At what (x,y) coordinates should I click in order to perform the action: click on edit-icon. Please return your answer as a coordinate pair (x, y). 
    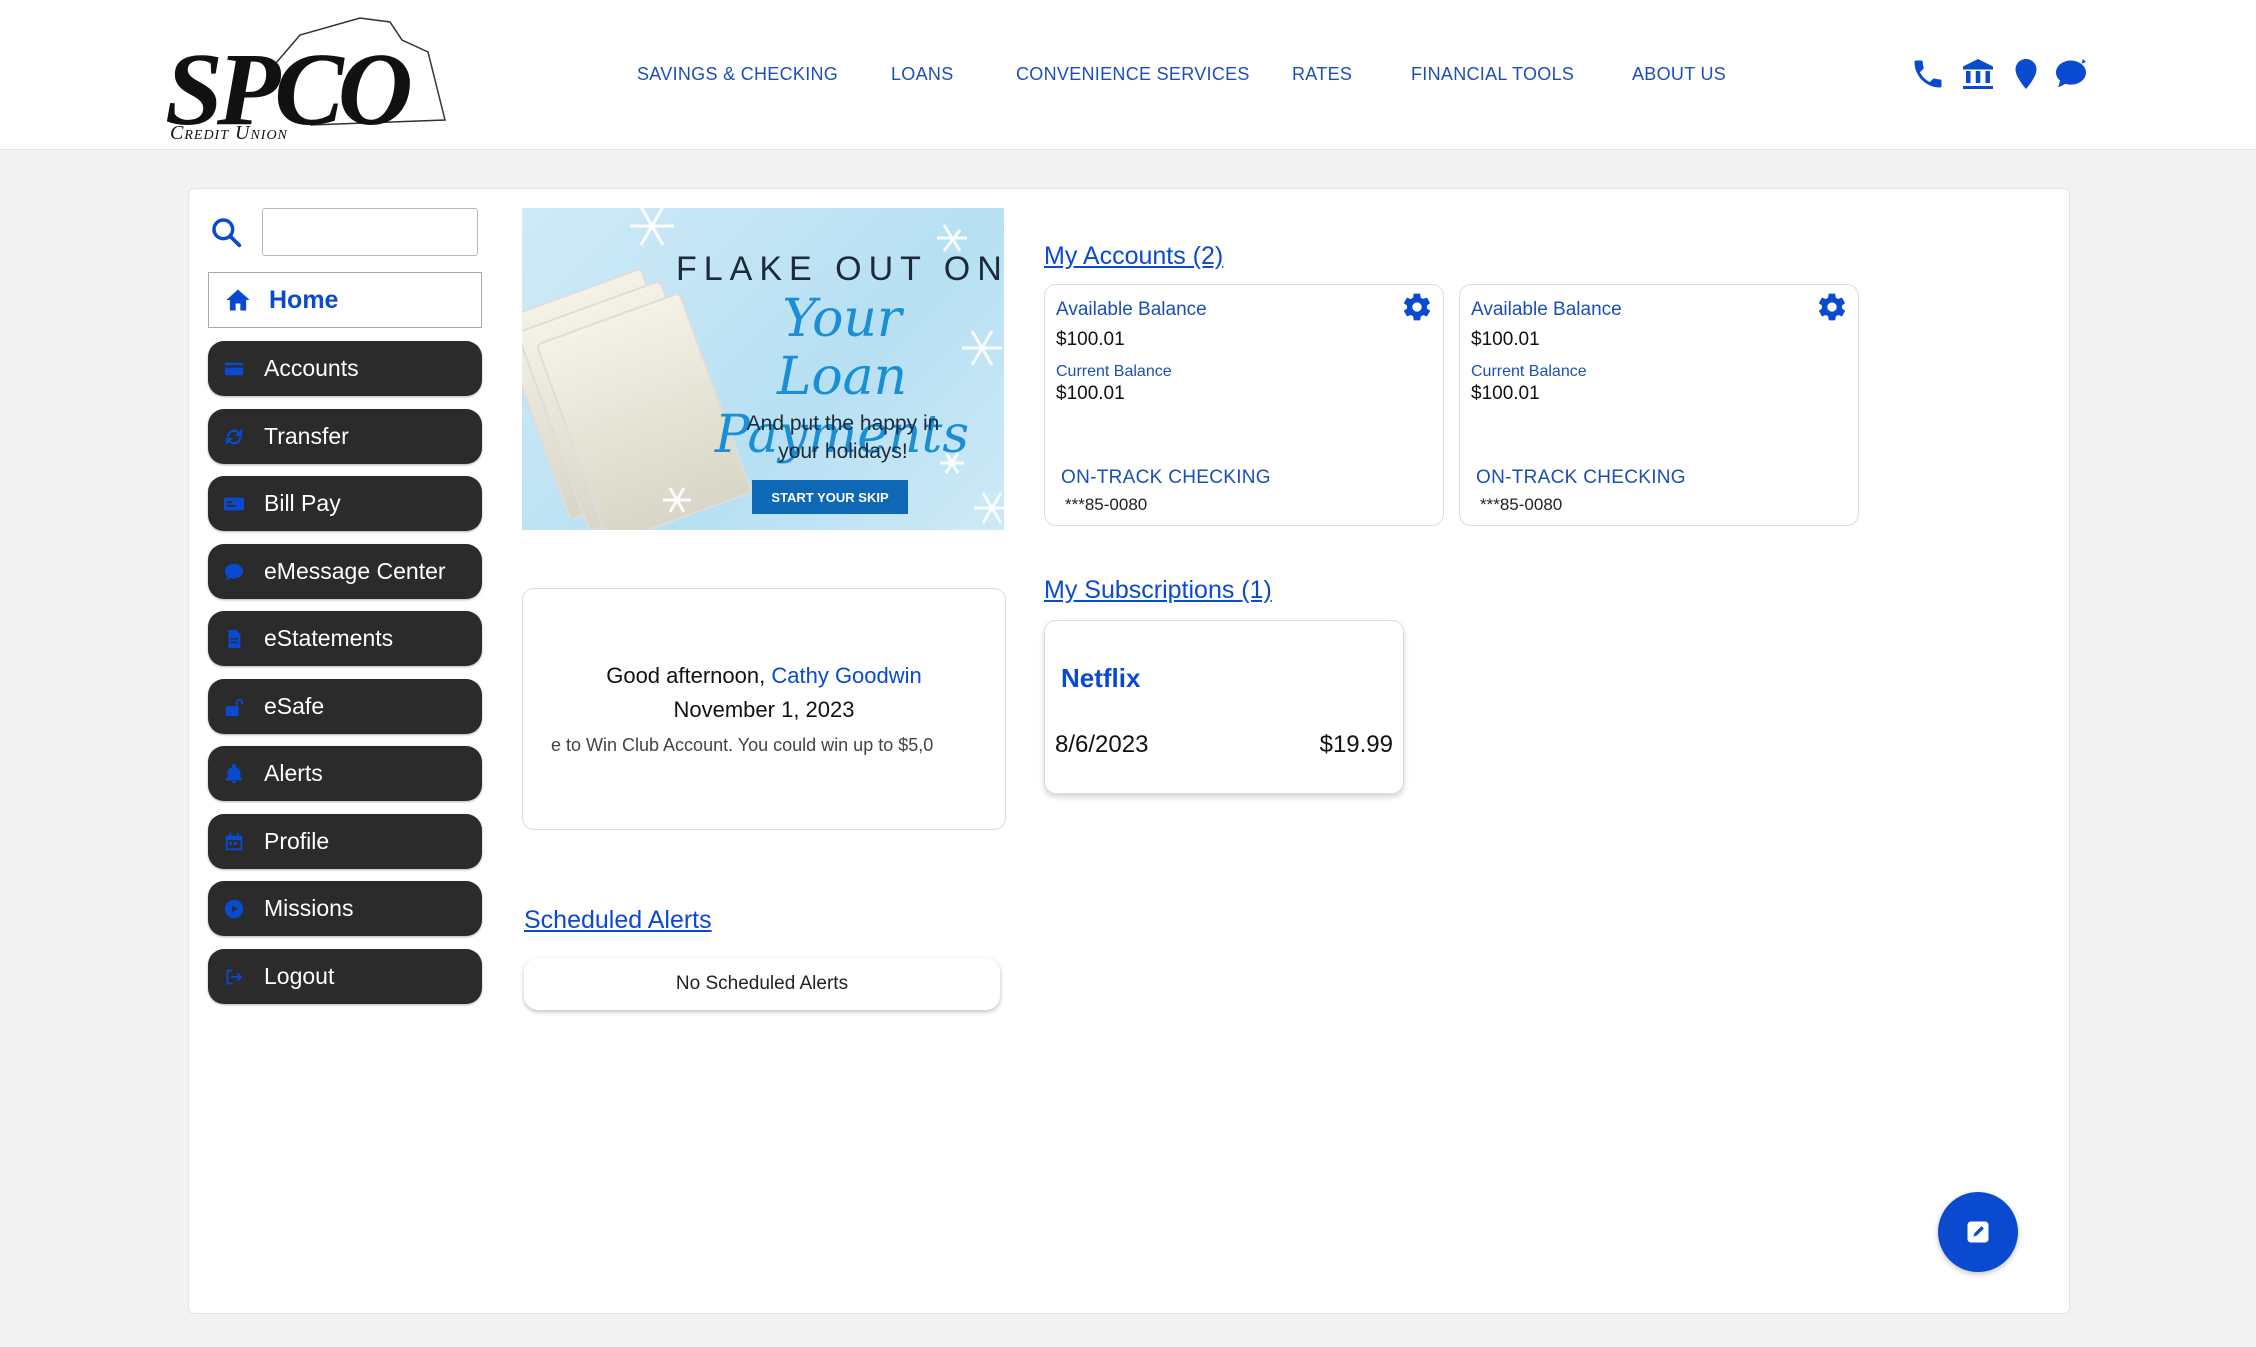
    Looking at the image, I should click on (1978, 1232).